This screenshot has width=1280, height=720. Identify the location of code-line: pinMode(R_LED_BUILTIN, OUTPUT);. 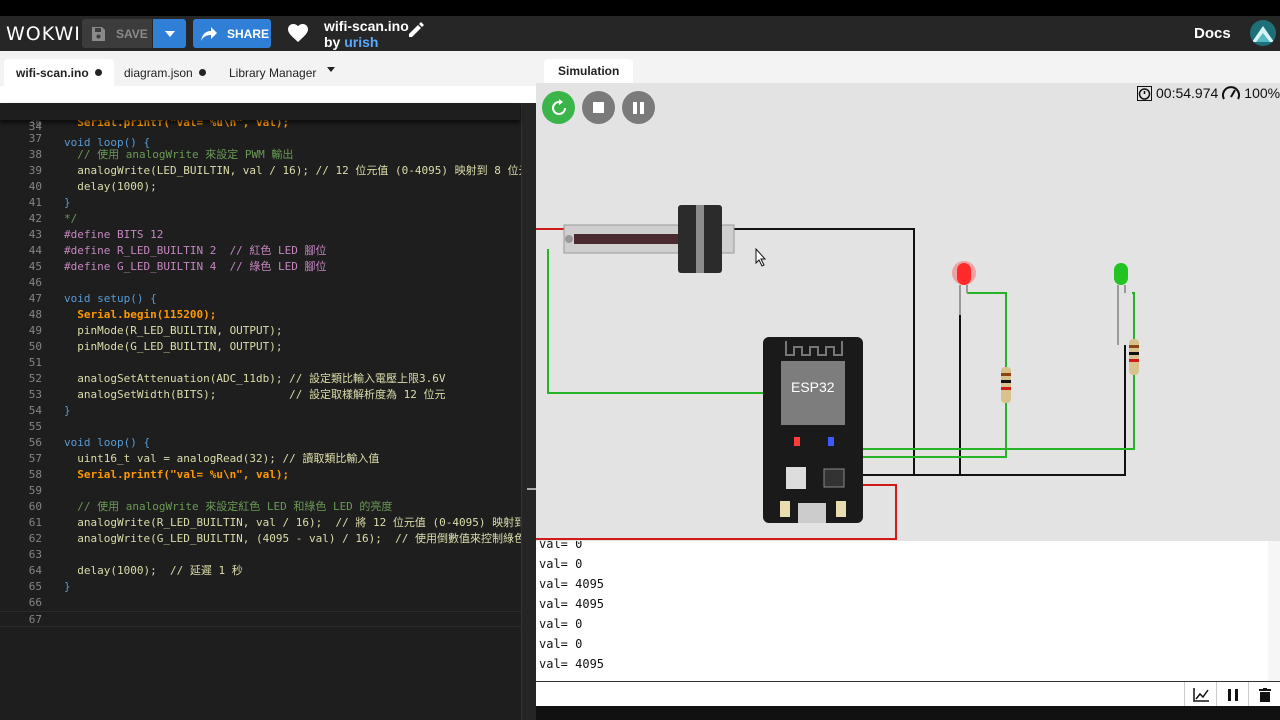
(173, 330).